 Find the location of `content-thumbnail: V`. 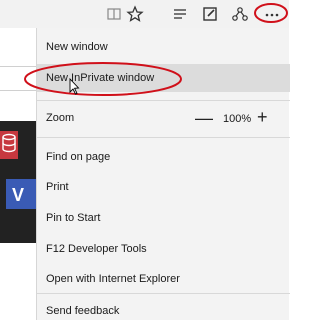

content-thumbnail: V is located at coordinates (18, 182).